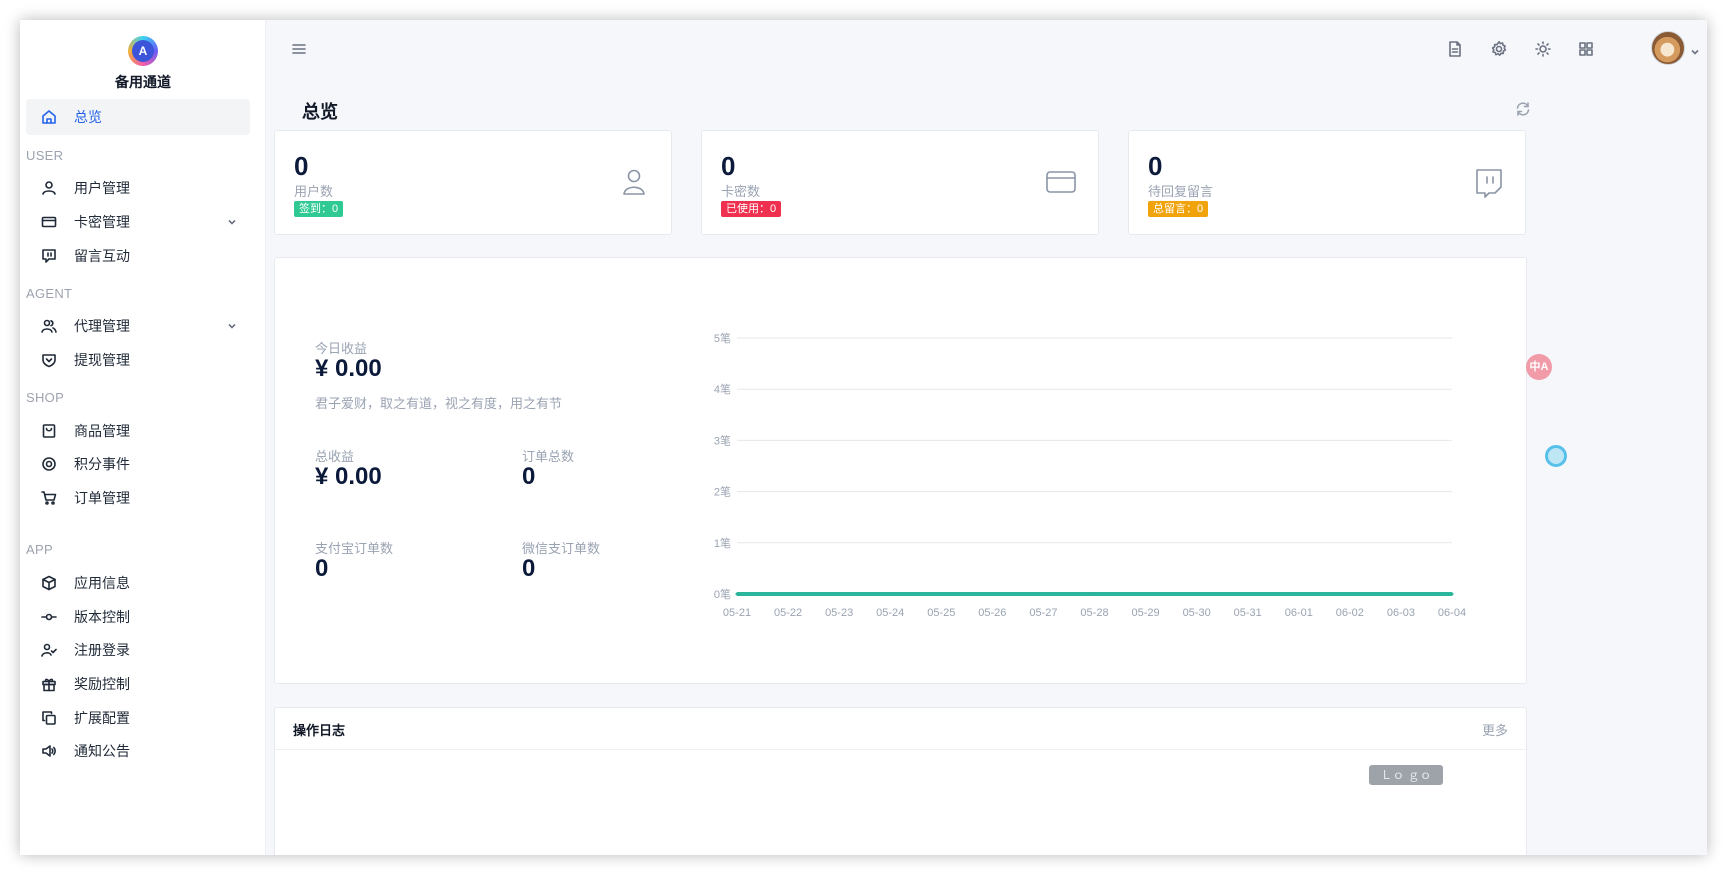 This screenshot has width=1727, height=875. What do you see at coordinates (102, 751) in the screenshot?
I see `sidebar-item-label: 通知公告` at bounding box center [102, 751].